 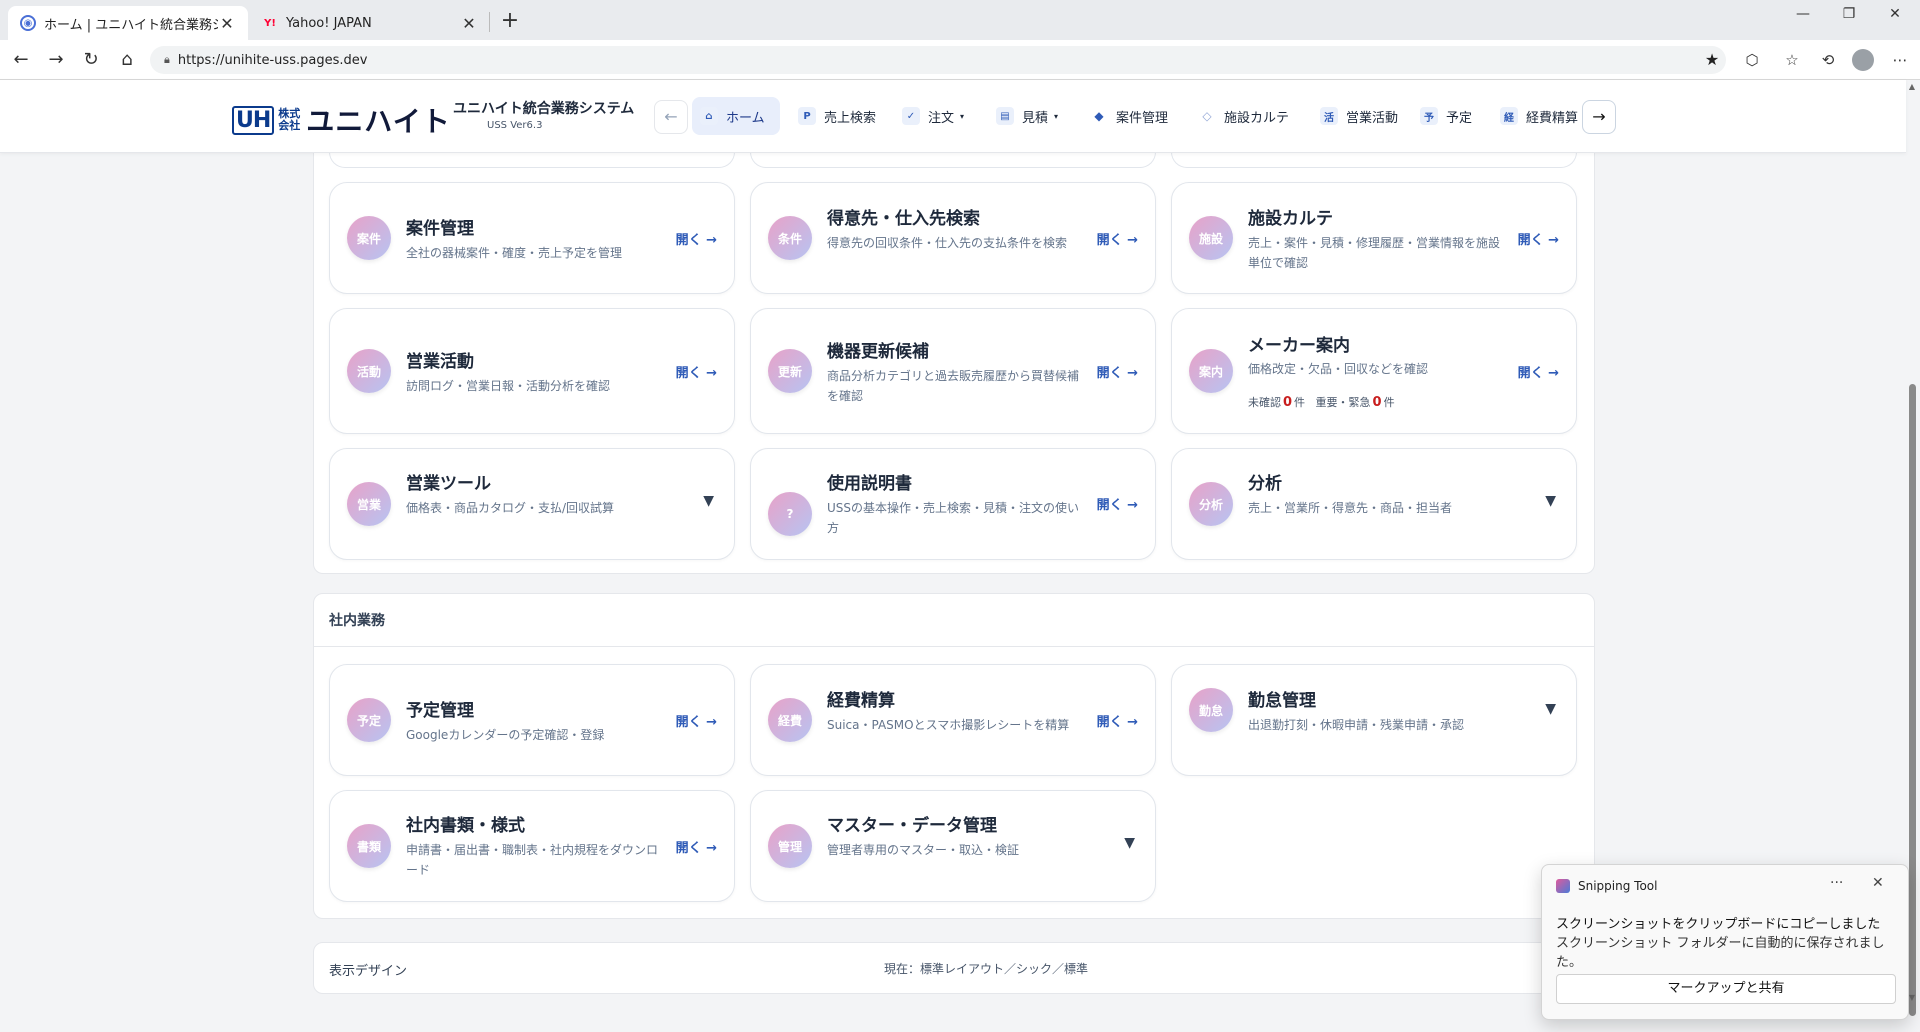 I want to click on card-badge: 案件, so click(x=369, y=238).